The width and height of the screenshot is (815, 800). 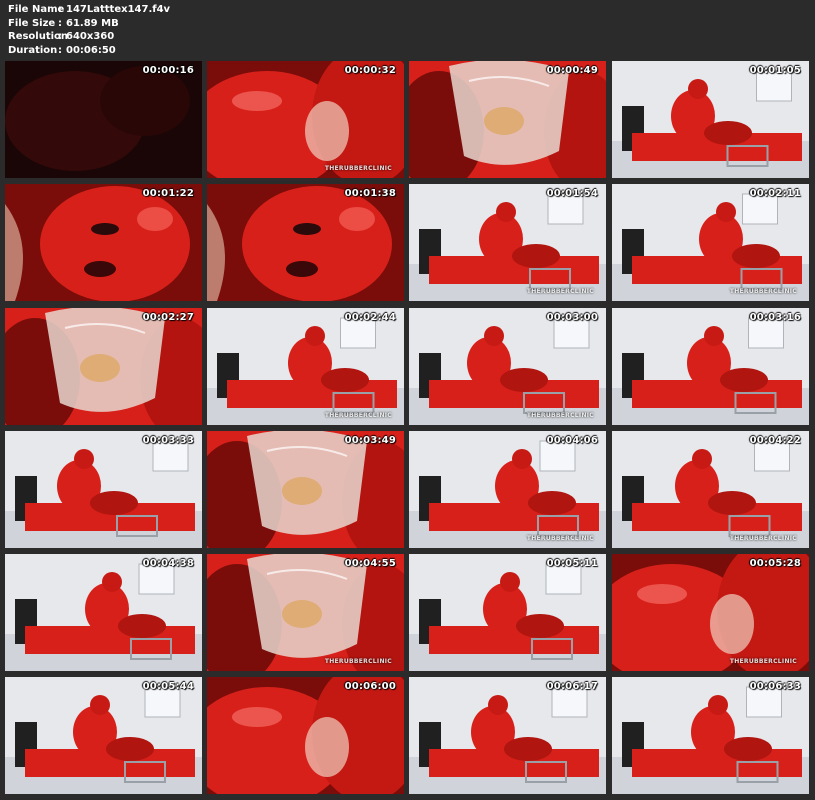 I want to click on video-thumbnail: 00:01:54 THERUBBERCLINIC, so click(x=507, y=242).